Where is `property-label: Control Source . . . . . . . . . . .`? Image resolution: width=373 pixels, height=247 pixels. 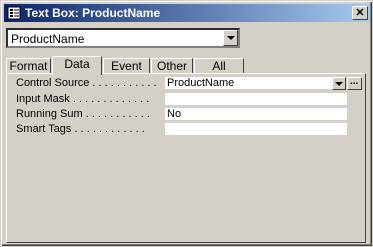
property-label: Control Source . . . . . . . . . . . is located at coordinates (86, 83).